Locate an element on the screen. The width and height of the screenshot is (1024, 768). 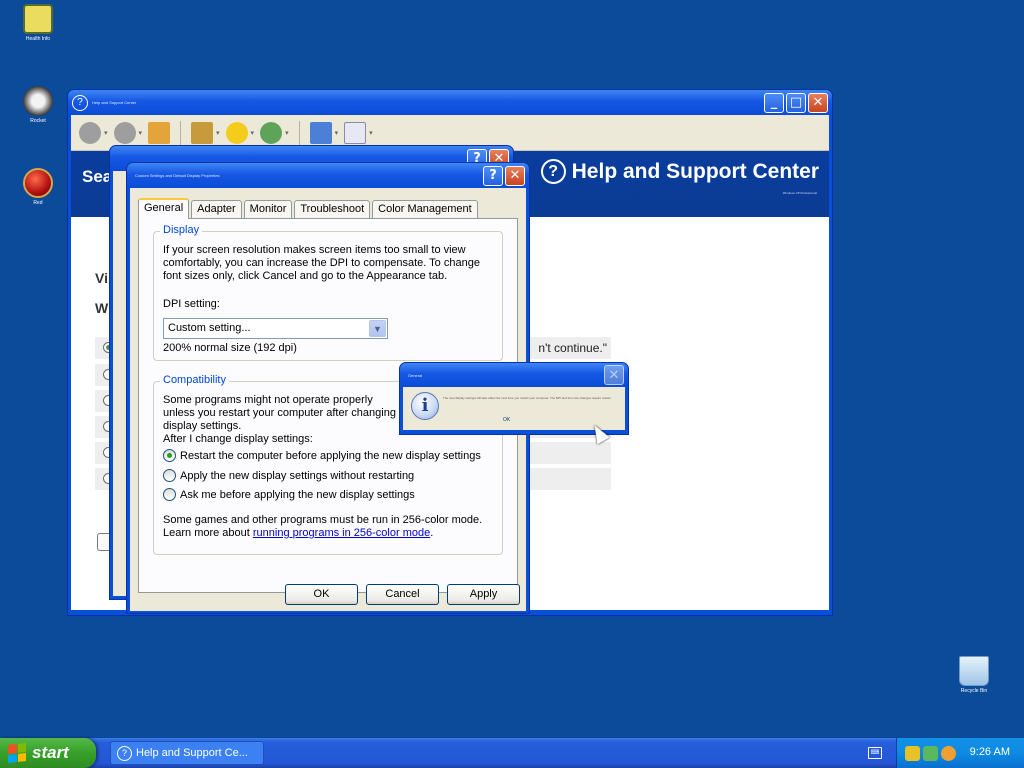
desktop-icon-label: Recycle Bin is located at coordinates (974, 691).